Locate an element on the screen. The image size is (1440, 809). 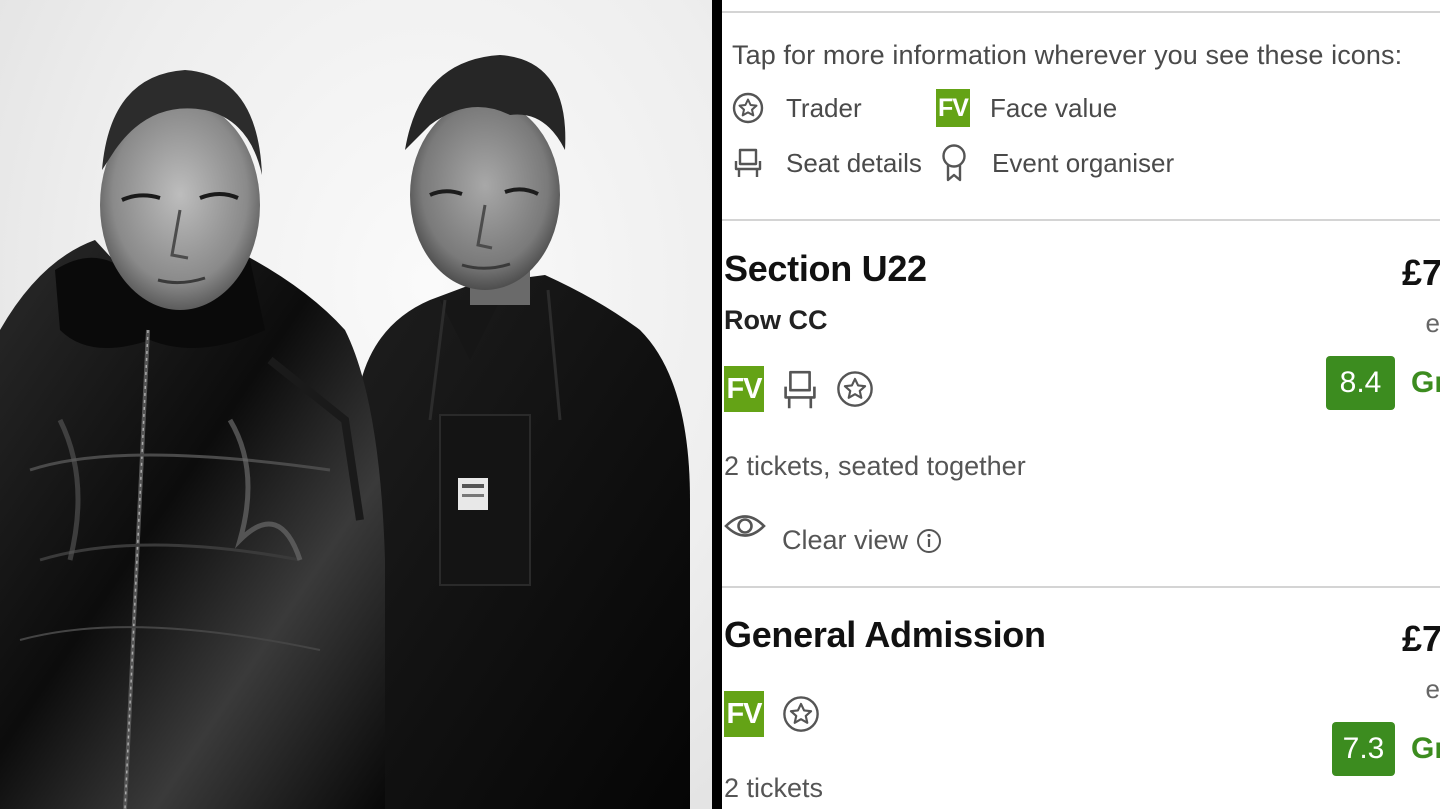
score-row: 7.3 Gr is located at coordinates (1386, 749).